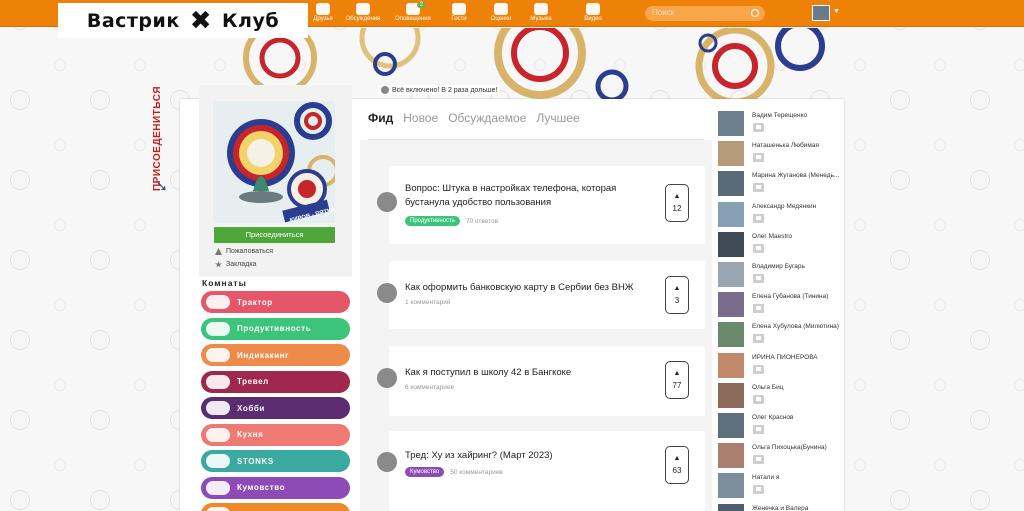 This screenshot has height=511, width=1024. I want to click on feed-tab: Новое, so click(420, 118).